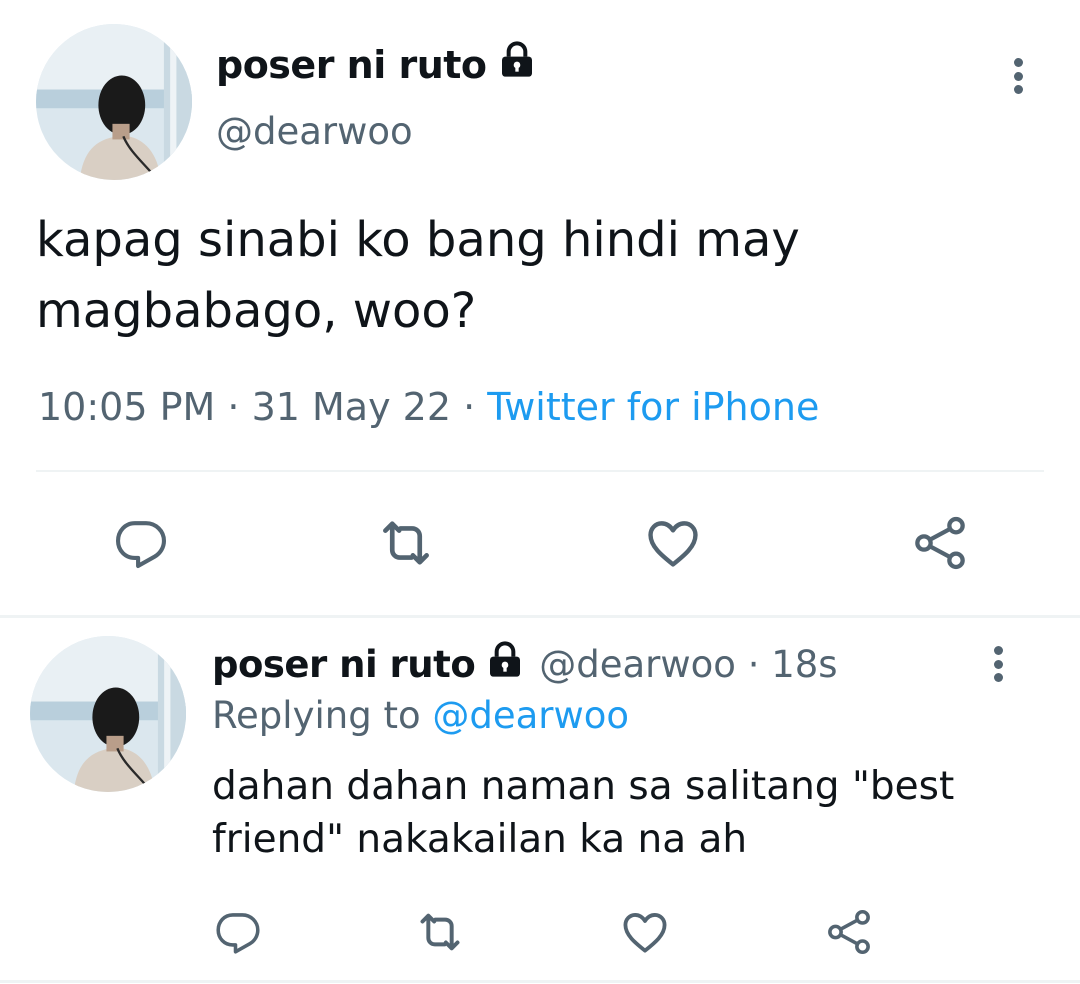  I want to click on reply-handle-text: @dearwoo, so click(637, 664).